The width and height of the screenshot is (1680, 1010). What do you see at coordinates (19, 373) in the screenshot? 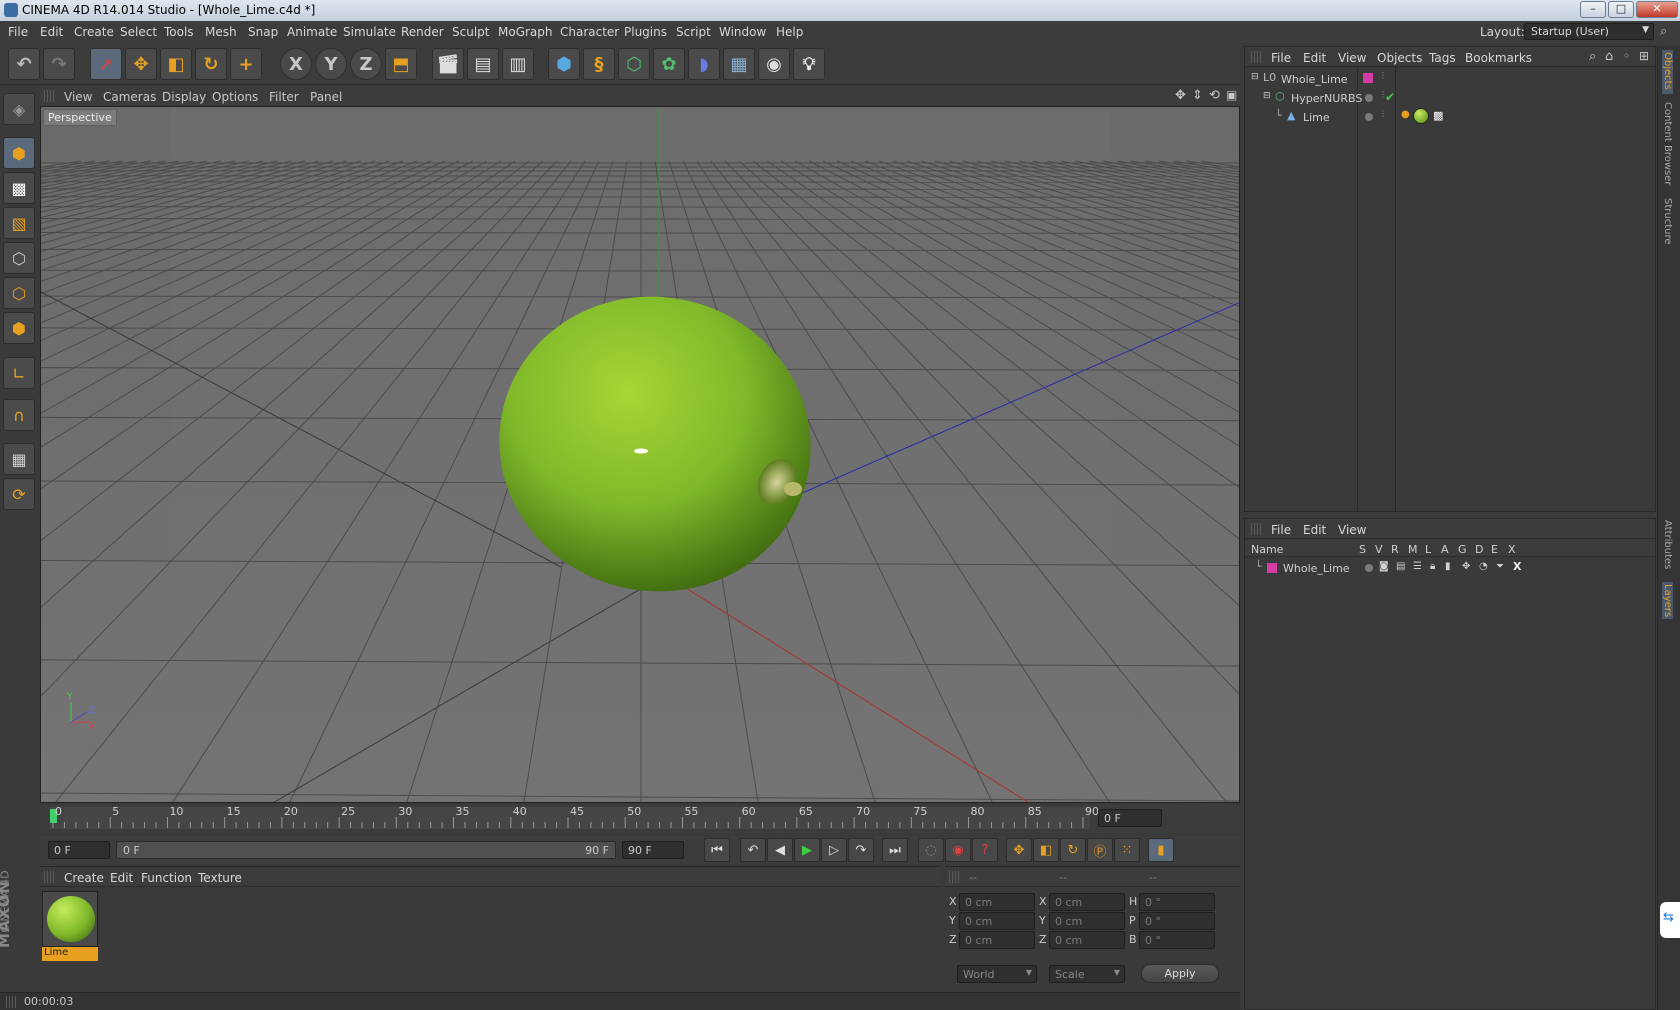
I see `axis-mode-button: ∟` at bounding box center [19, 373].